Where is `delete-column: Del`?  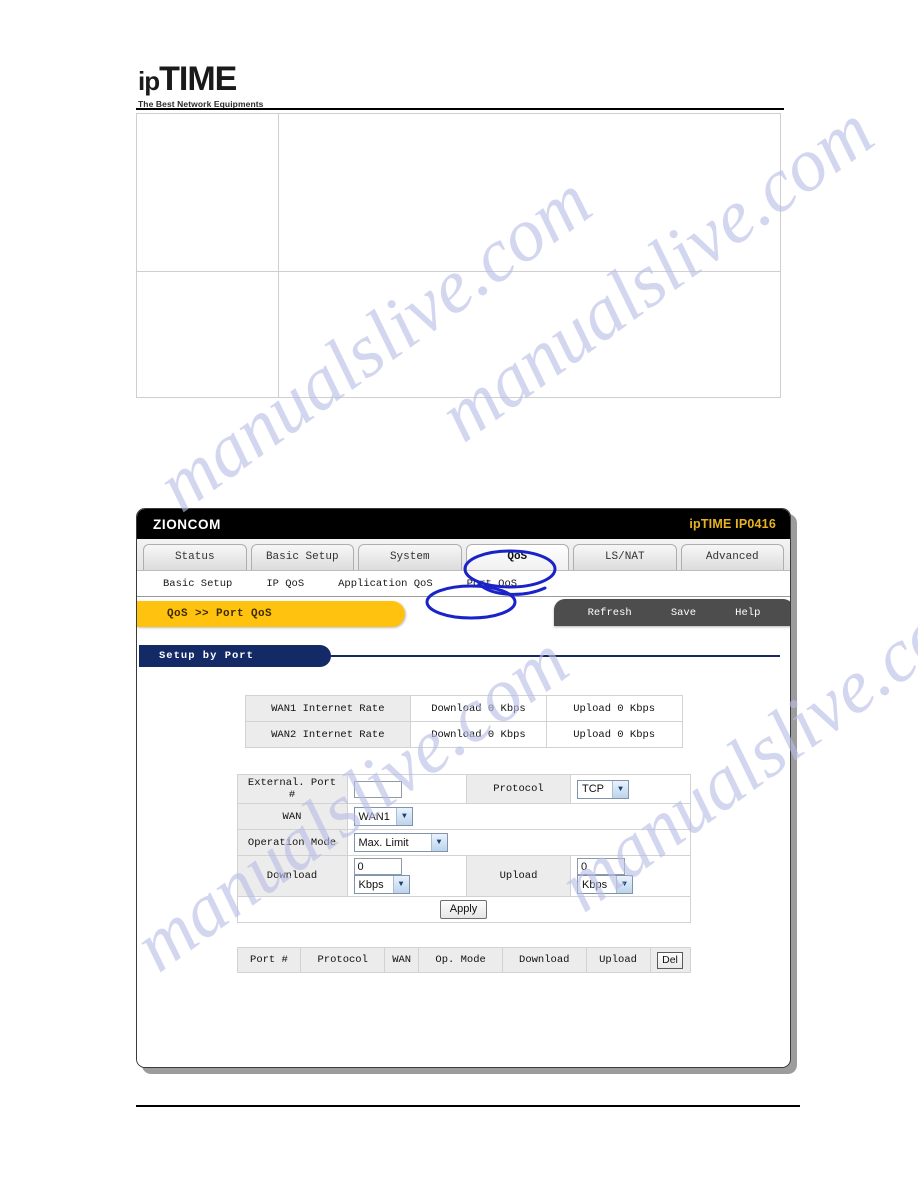 delete-column: Del is located at coordinates (670, 960).